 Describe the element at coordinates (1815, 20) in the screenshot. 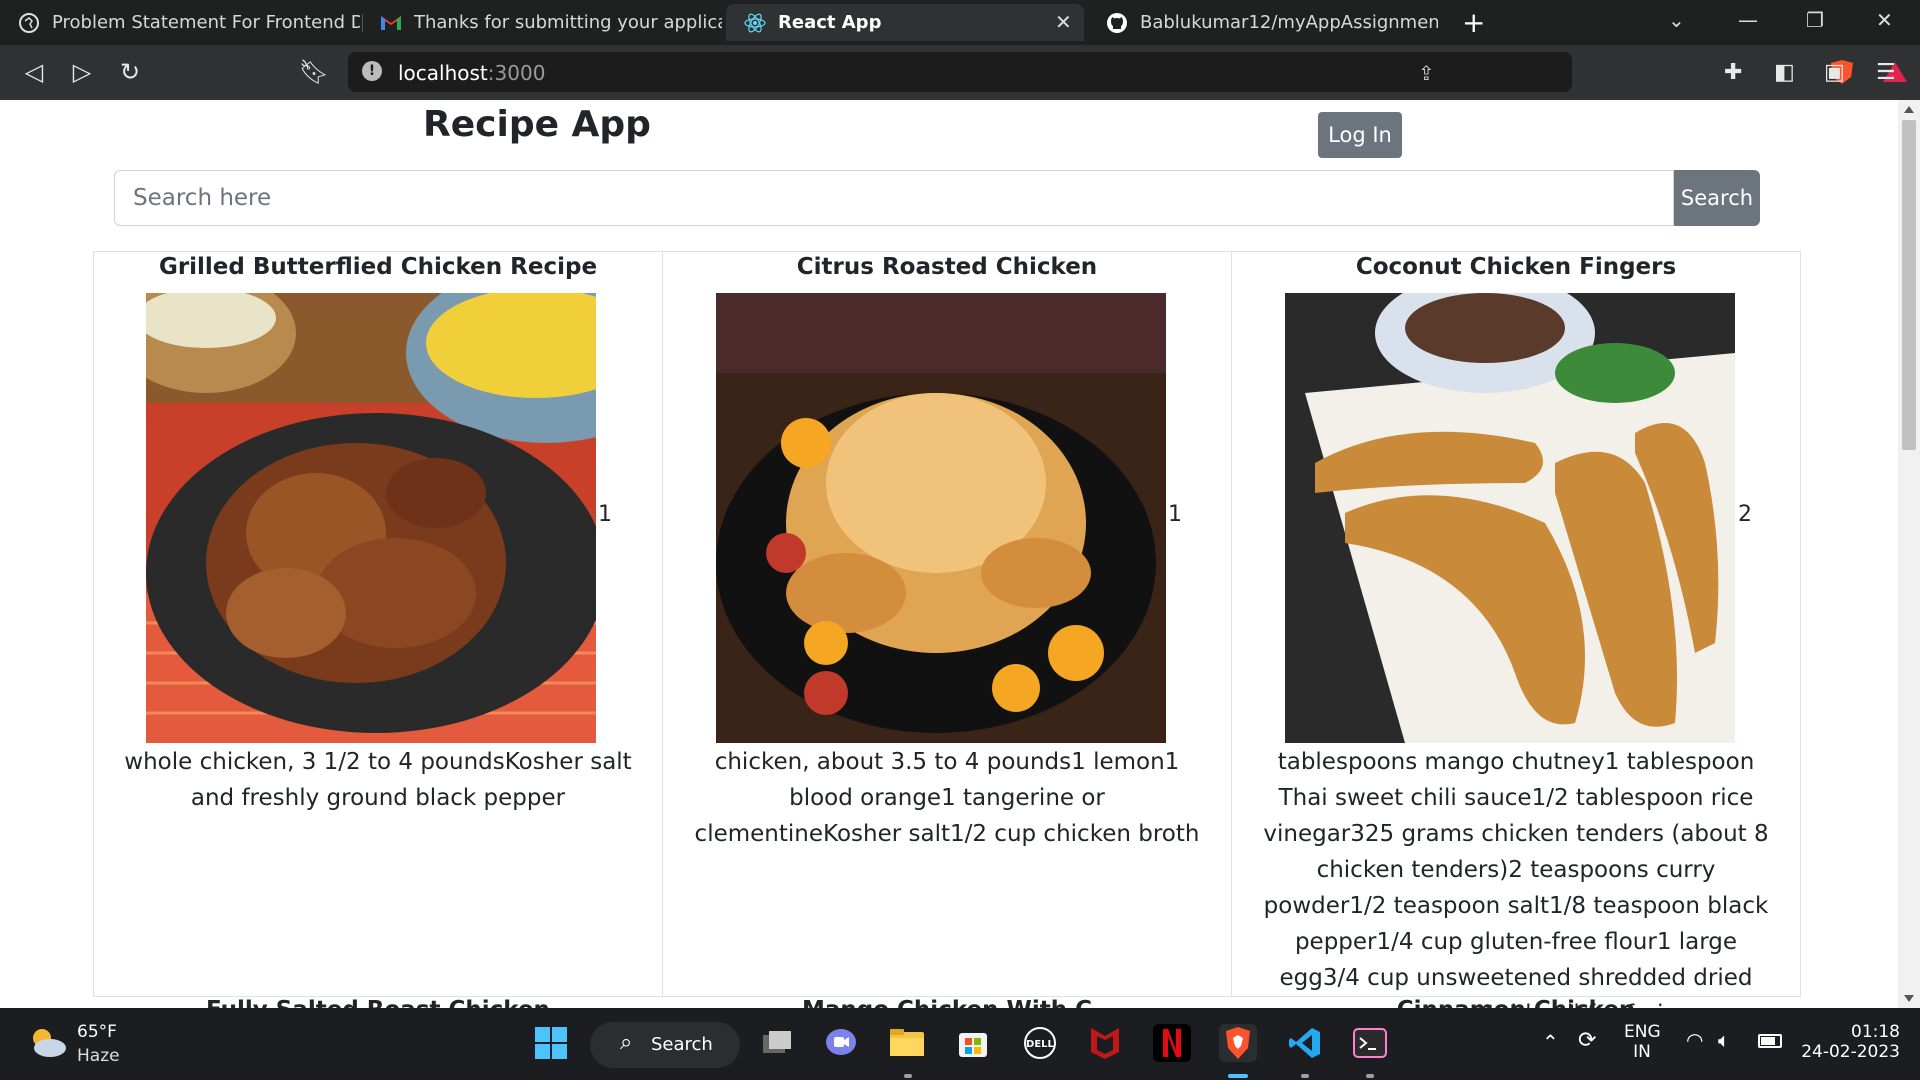

I see `restore-icon: ❐` at that location.